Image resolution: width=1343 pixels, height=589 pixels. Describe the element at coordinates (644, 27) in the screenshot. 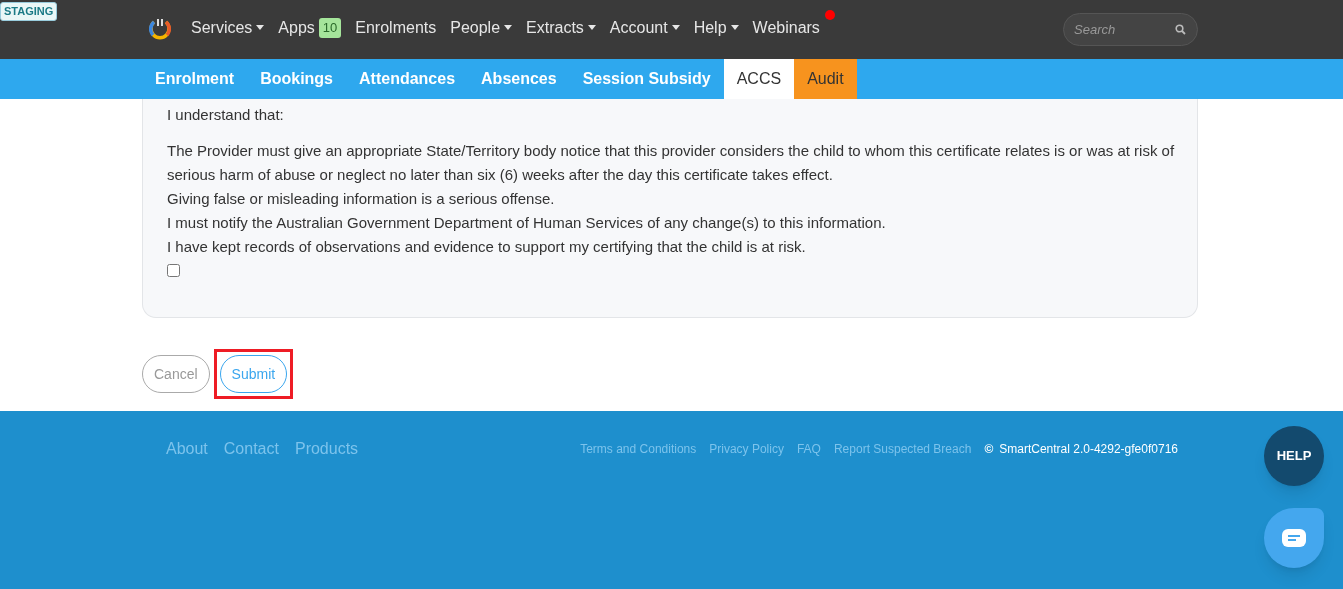

I see `nav-link: Account` at that location.